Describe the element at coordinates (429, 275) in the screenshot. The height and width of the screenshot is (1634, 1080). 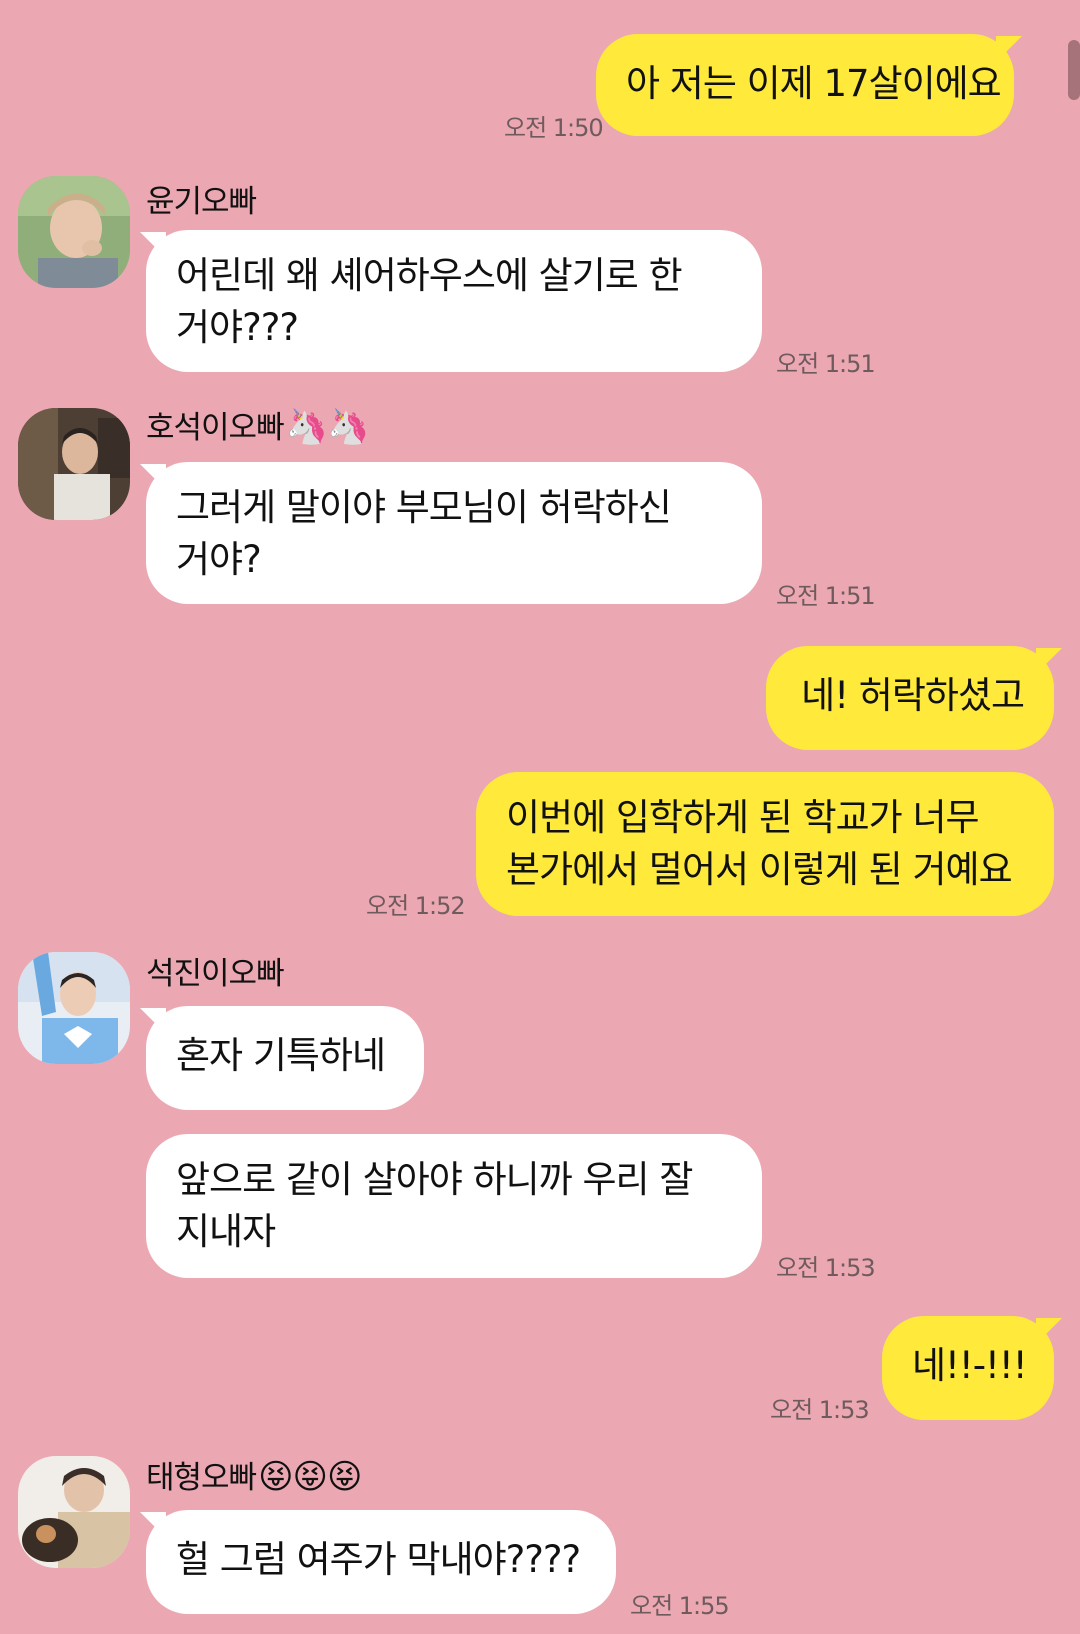
I see `message-text: 어린데 왜 셰어하우스에 살기로 한` at that location.